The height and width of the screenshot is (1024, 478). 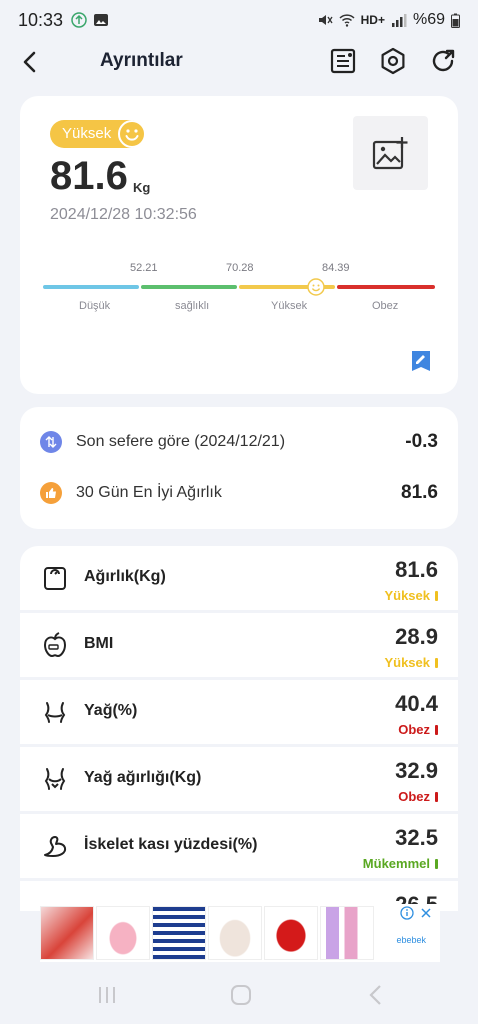 What do you see at coordinates (411, 940) in the screenshot?
I see `ad-brand: ebebek` at bounding box center [411, 940].